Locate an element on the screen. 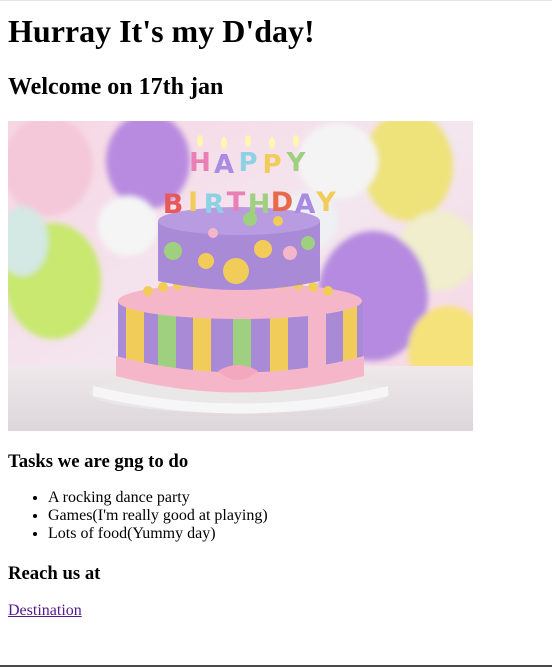  contact-heading: Reach us at is located at coordinates (54, 573).